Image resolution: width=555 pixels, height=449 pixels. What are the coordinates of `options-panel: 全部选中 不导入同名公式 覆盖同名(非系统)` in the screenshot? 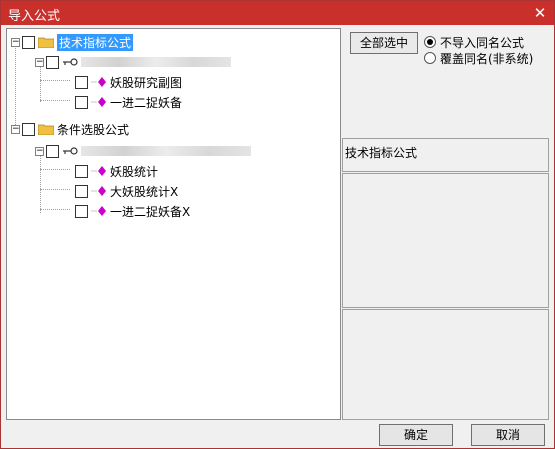 It's located at (445, 83).